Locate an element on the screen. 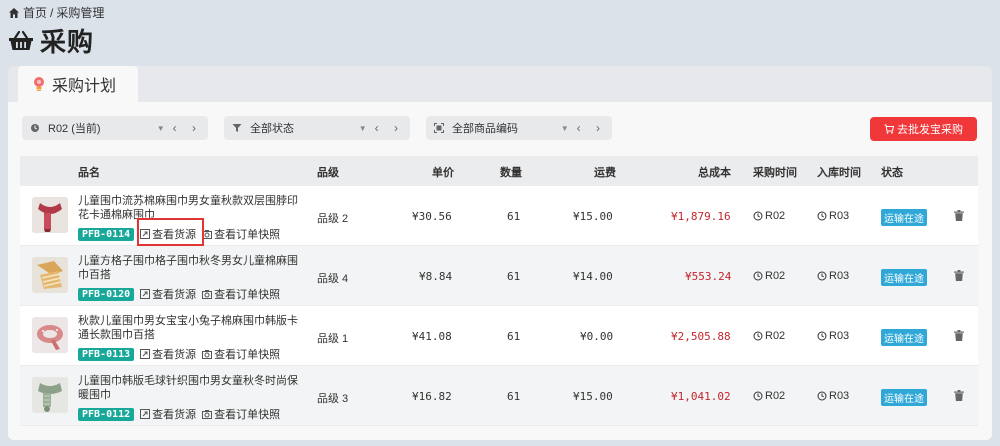  purchase-button: 去批发宝采购 is located at coordinates (923, 129).